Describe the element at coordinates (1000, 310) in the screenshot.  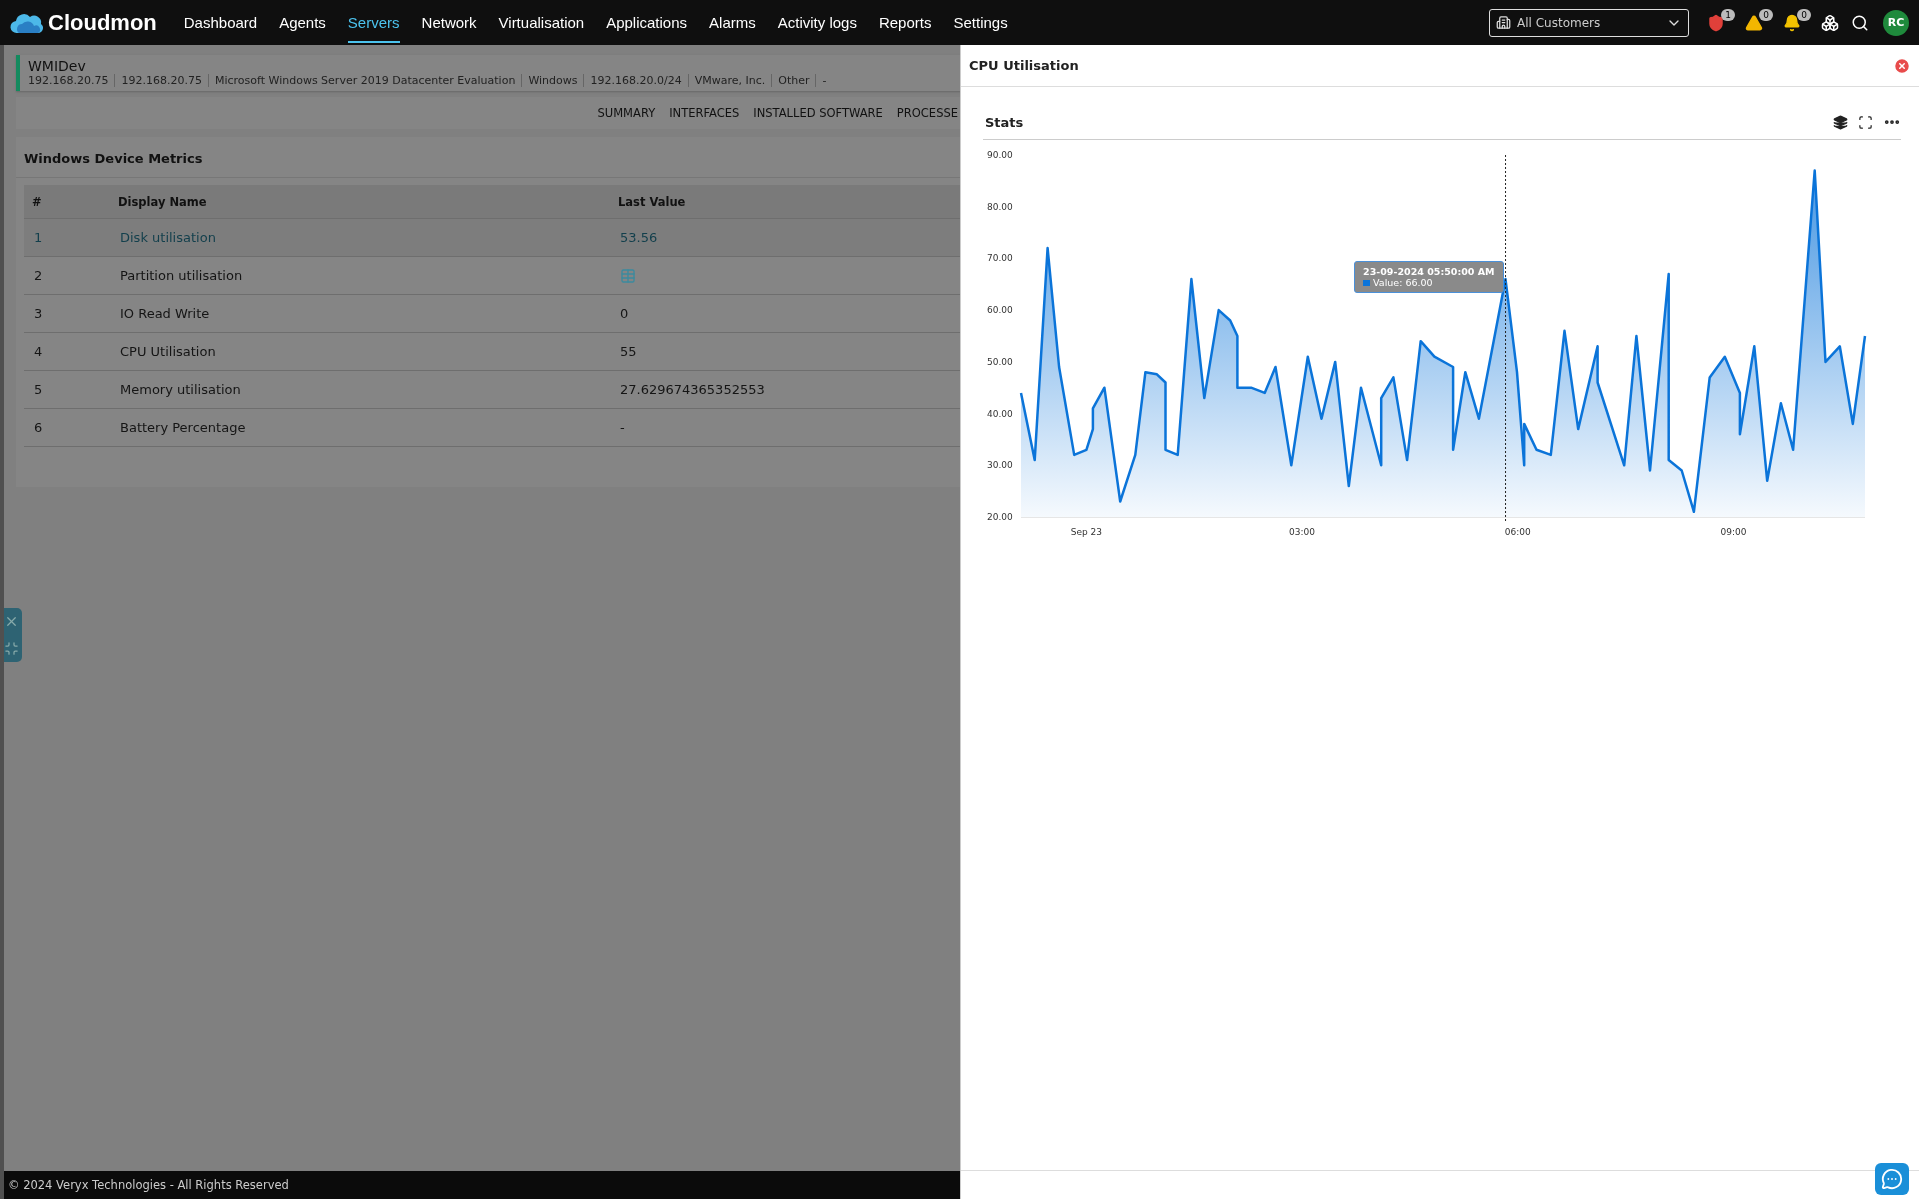
I see `y-axis-label: 60.00` at that location.